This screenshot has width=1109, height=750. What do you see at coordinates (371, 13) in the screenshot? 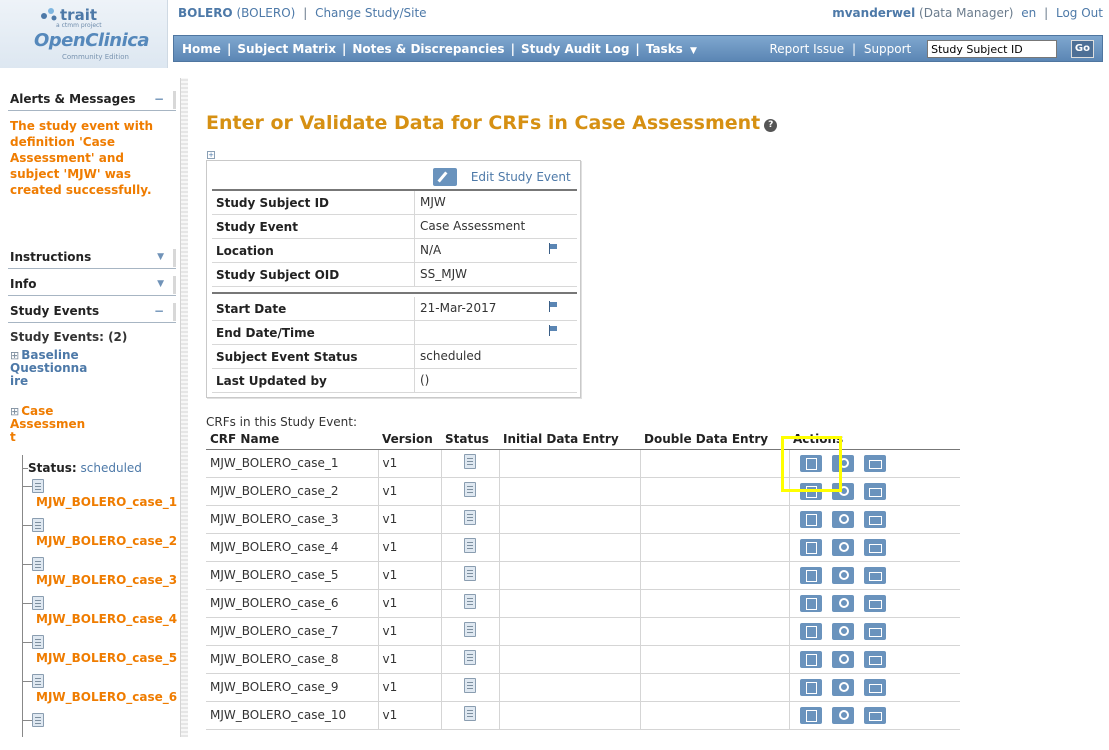
I see `change-study-link: Change Study/Site` at bounding box center [371, 13].